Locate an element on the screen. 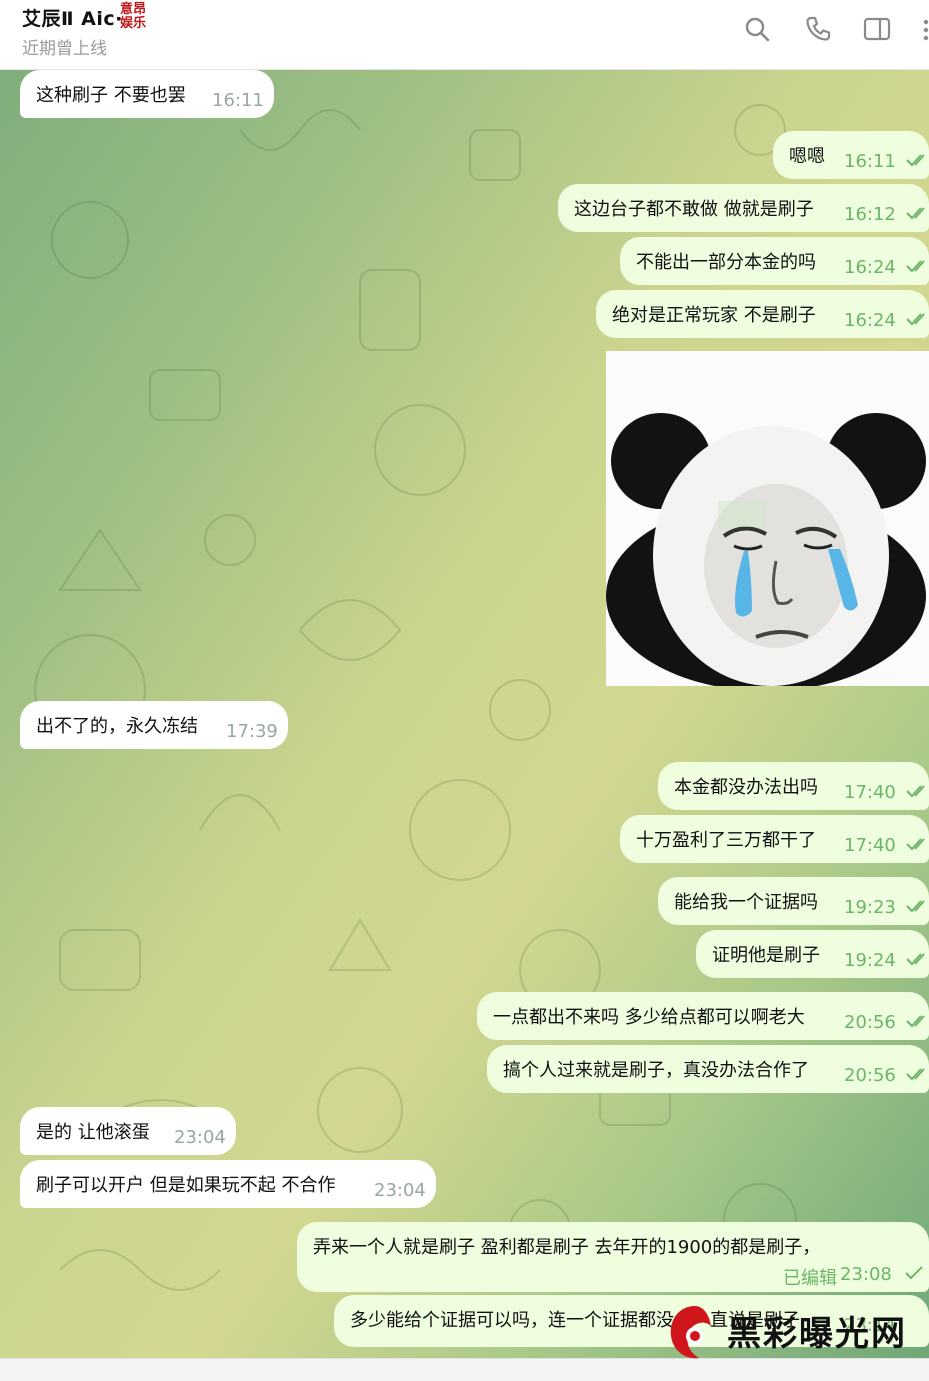 The image size is (929, 1381). phone-icon is located at coordinates (818, 29).